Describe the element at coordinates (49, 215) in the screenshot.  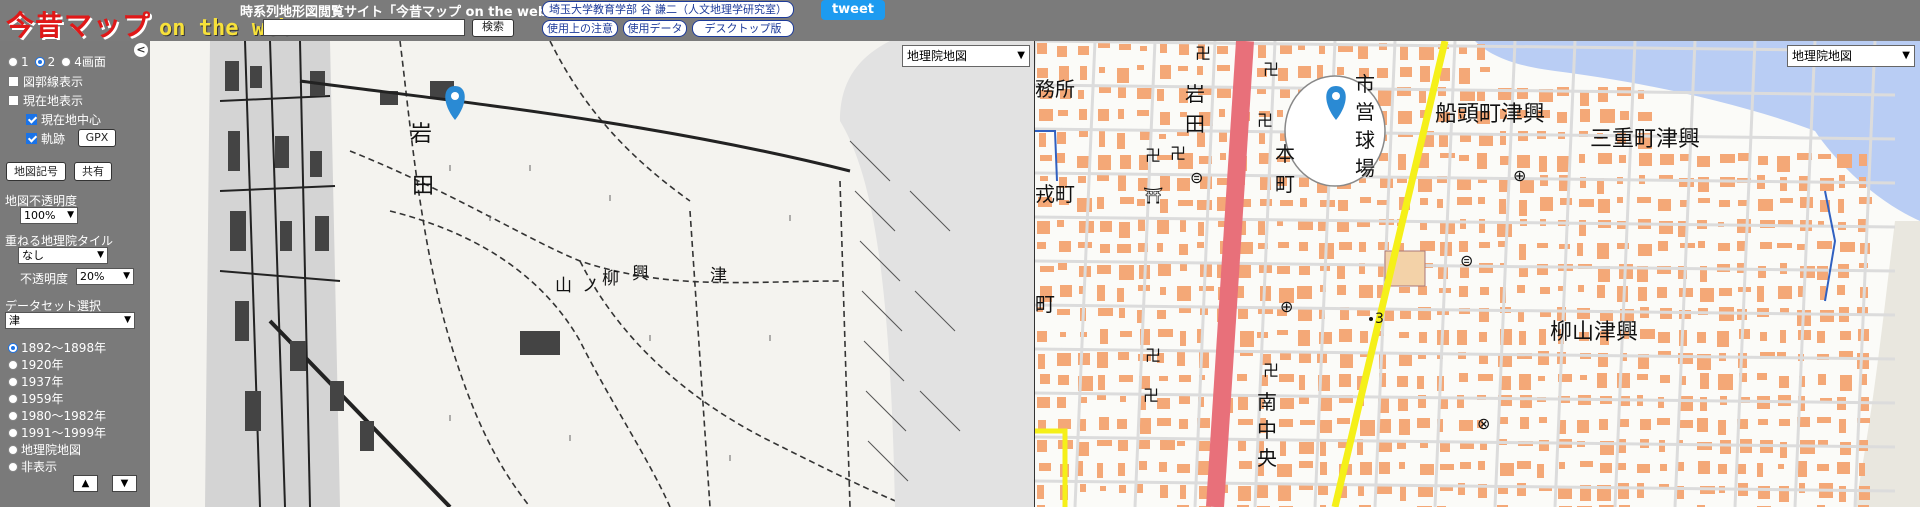
I see `opacity-select: 100% ▼` at that location.